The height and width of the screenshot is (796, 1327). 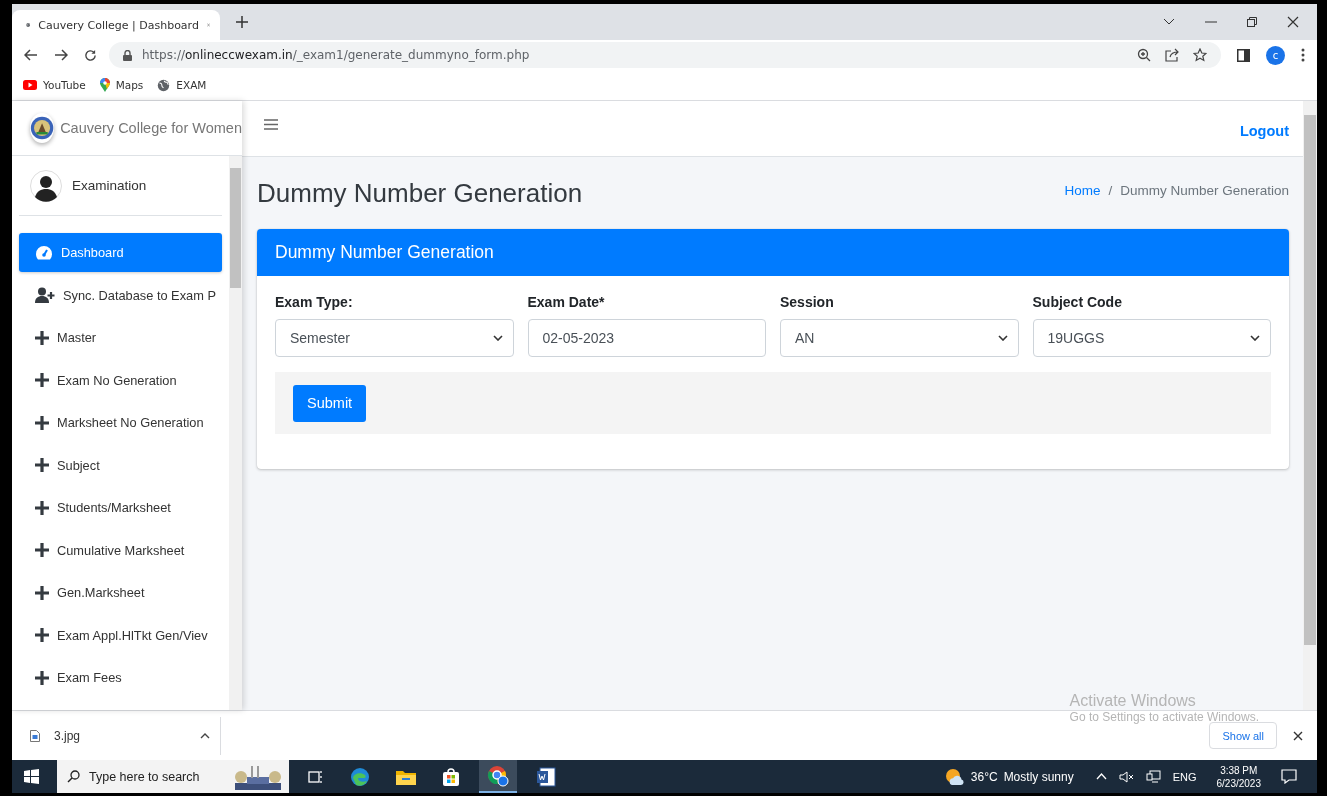 What do you see at coordinates (120, 592) in the screenshot?
I see `sidebar-item: Gen.Marksheet` at bounding box center [120, 592].